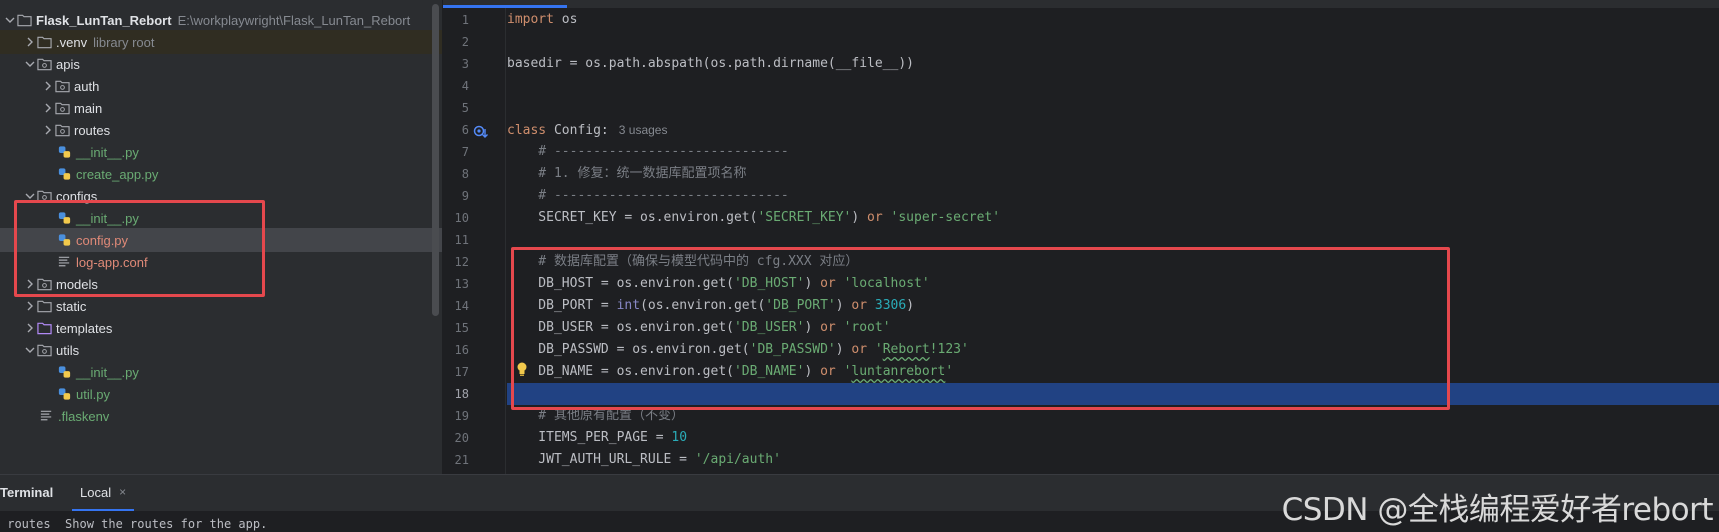 This screenshot has width=1719, height=532. I want to click on code-line: import os, so click(542, 20).